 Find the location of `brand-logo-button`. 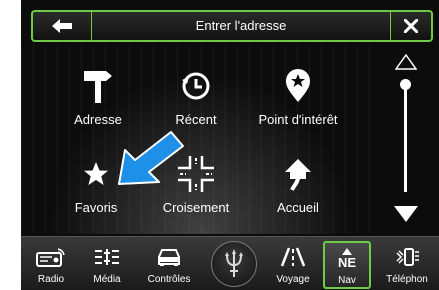

brand-logo-button is located at coordinates (234, 264).